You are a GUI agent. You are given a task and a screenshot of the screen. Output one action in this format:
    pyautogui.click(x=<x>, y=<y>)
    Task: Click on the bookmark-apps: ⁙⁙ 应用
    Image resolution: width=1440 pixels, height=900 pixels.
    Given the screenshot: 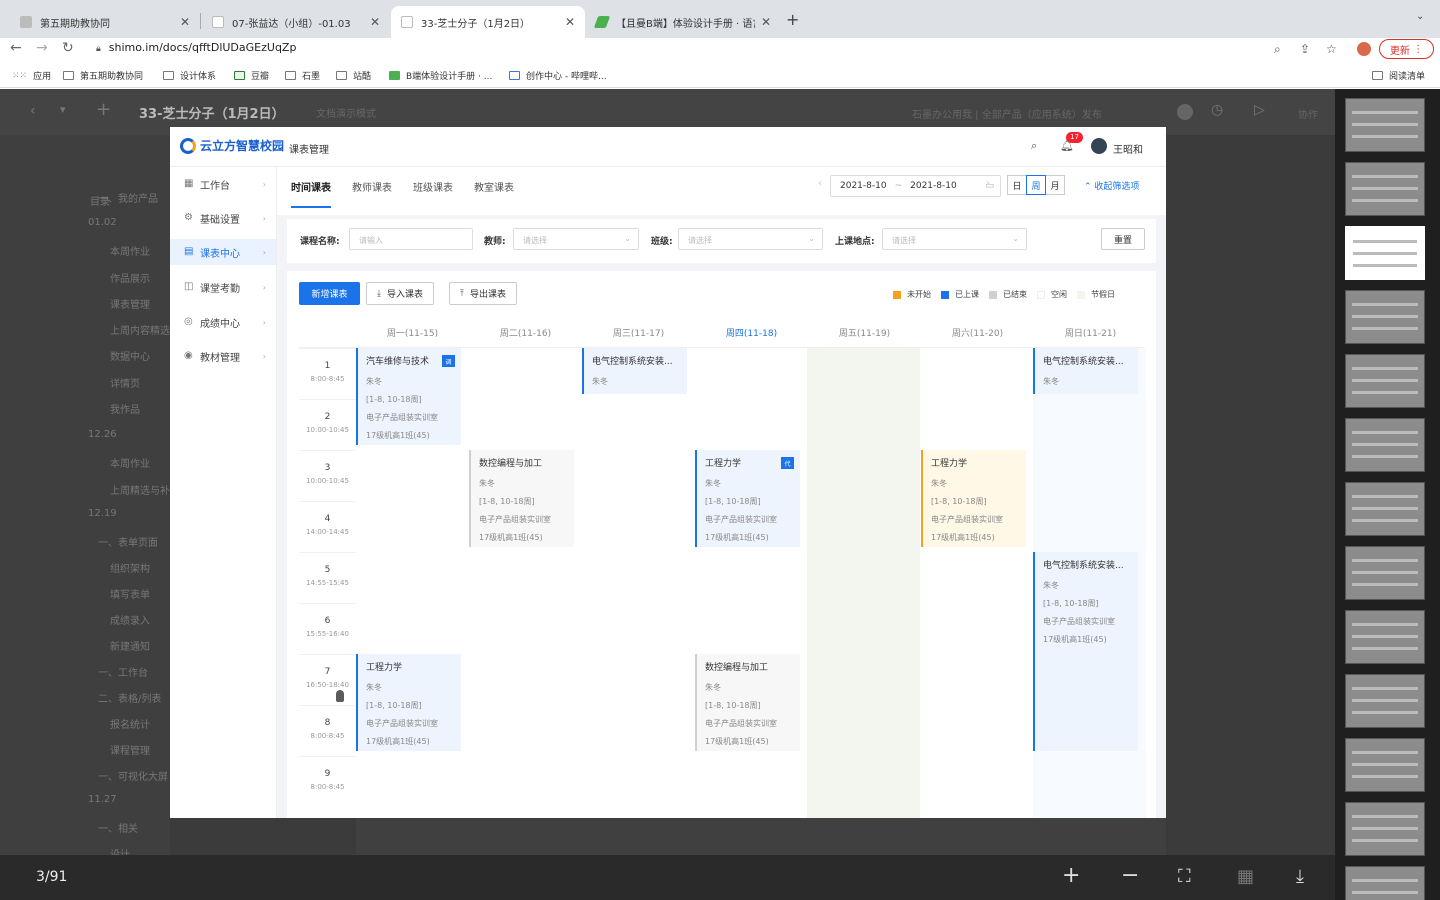 What is the action you would take?
    pyautogui.click(x=31, y=76)
    